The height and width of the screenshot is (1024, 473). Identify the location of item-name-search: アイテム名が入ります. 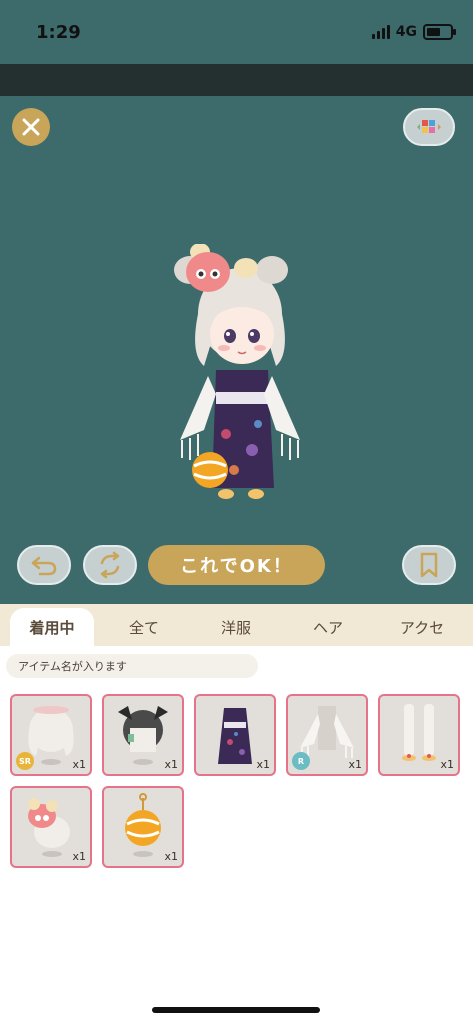
(132, 666).